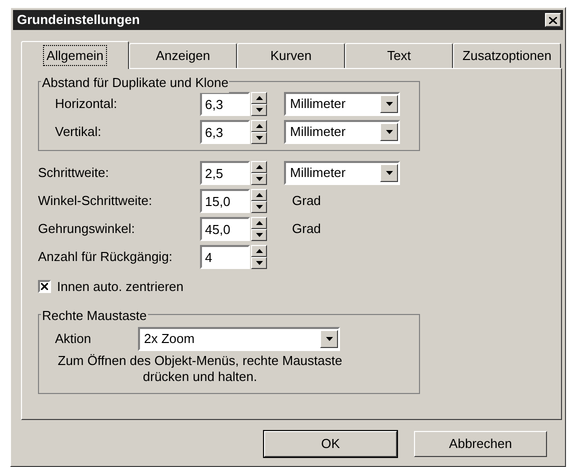 Image resolution: width=571 pixels, height=467 pixels. What do you see at coordinates (480, 444) in the screenshot?
I see `dialog-button: Abbrechen` at bounding box center [480, 444].